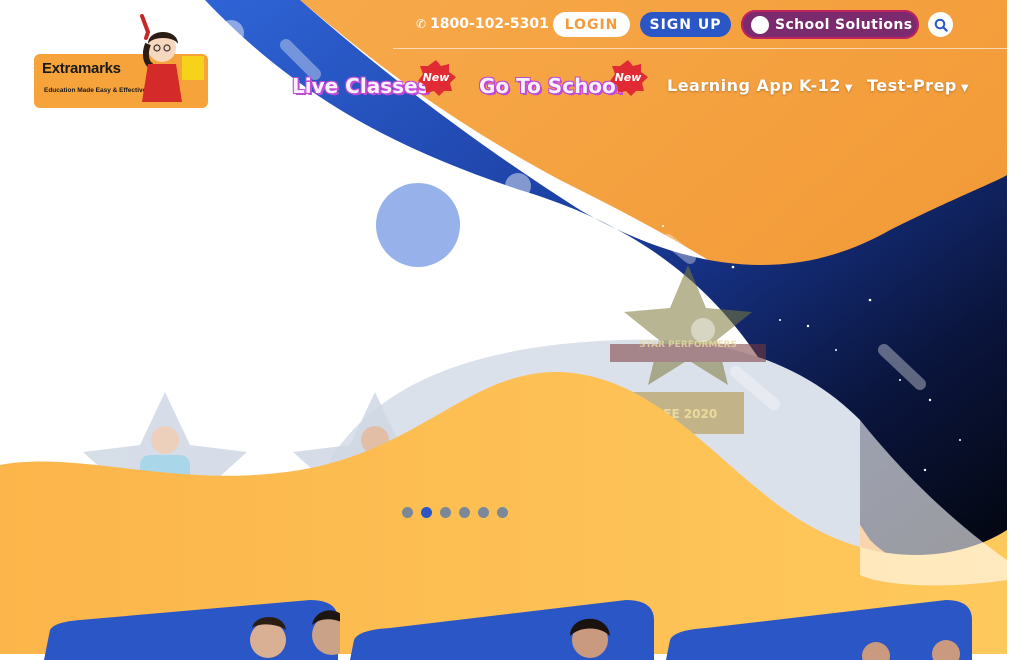  I want to click on toggle-dot-icon, so click(760, 24).